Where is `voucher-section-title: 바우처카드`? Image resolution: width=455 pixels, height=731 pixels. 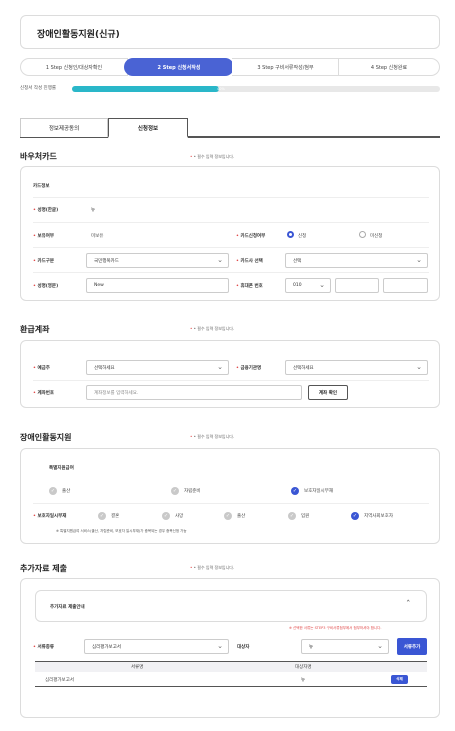
voucher-section-title: 바우처카드 is located at coordinates (38, 156).